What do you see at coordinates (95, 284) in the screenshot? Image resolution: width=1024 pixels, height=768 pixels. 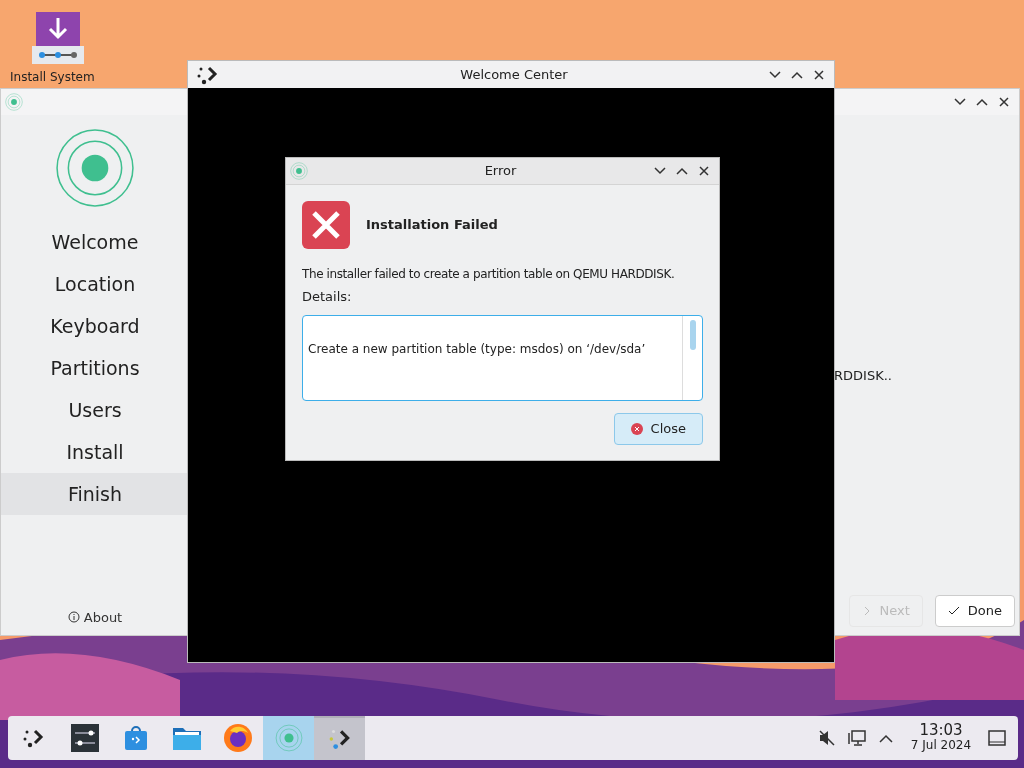 I see `step-item: Location` at bounding box center [95, 284].